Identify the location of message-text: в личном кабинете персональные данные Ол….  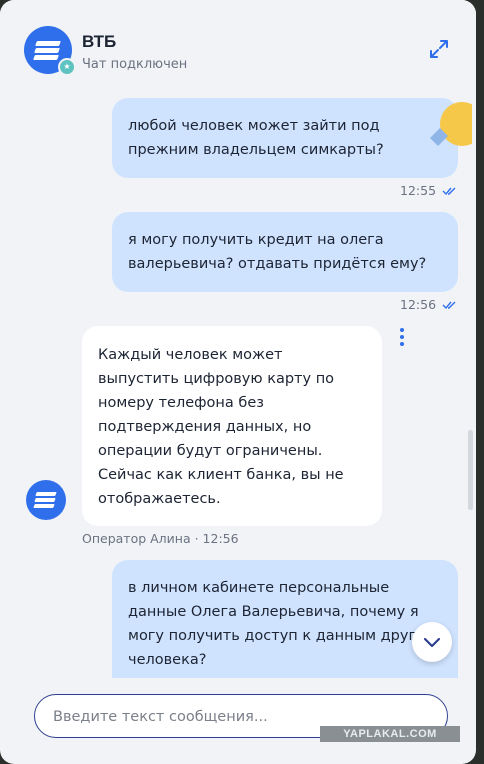
(285, 624).